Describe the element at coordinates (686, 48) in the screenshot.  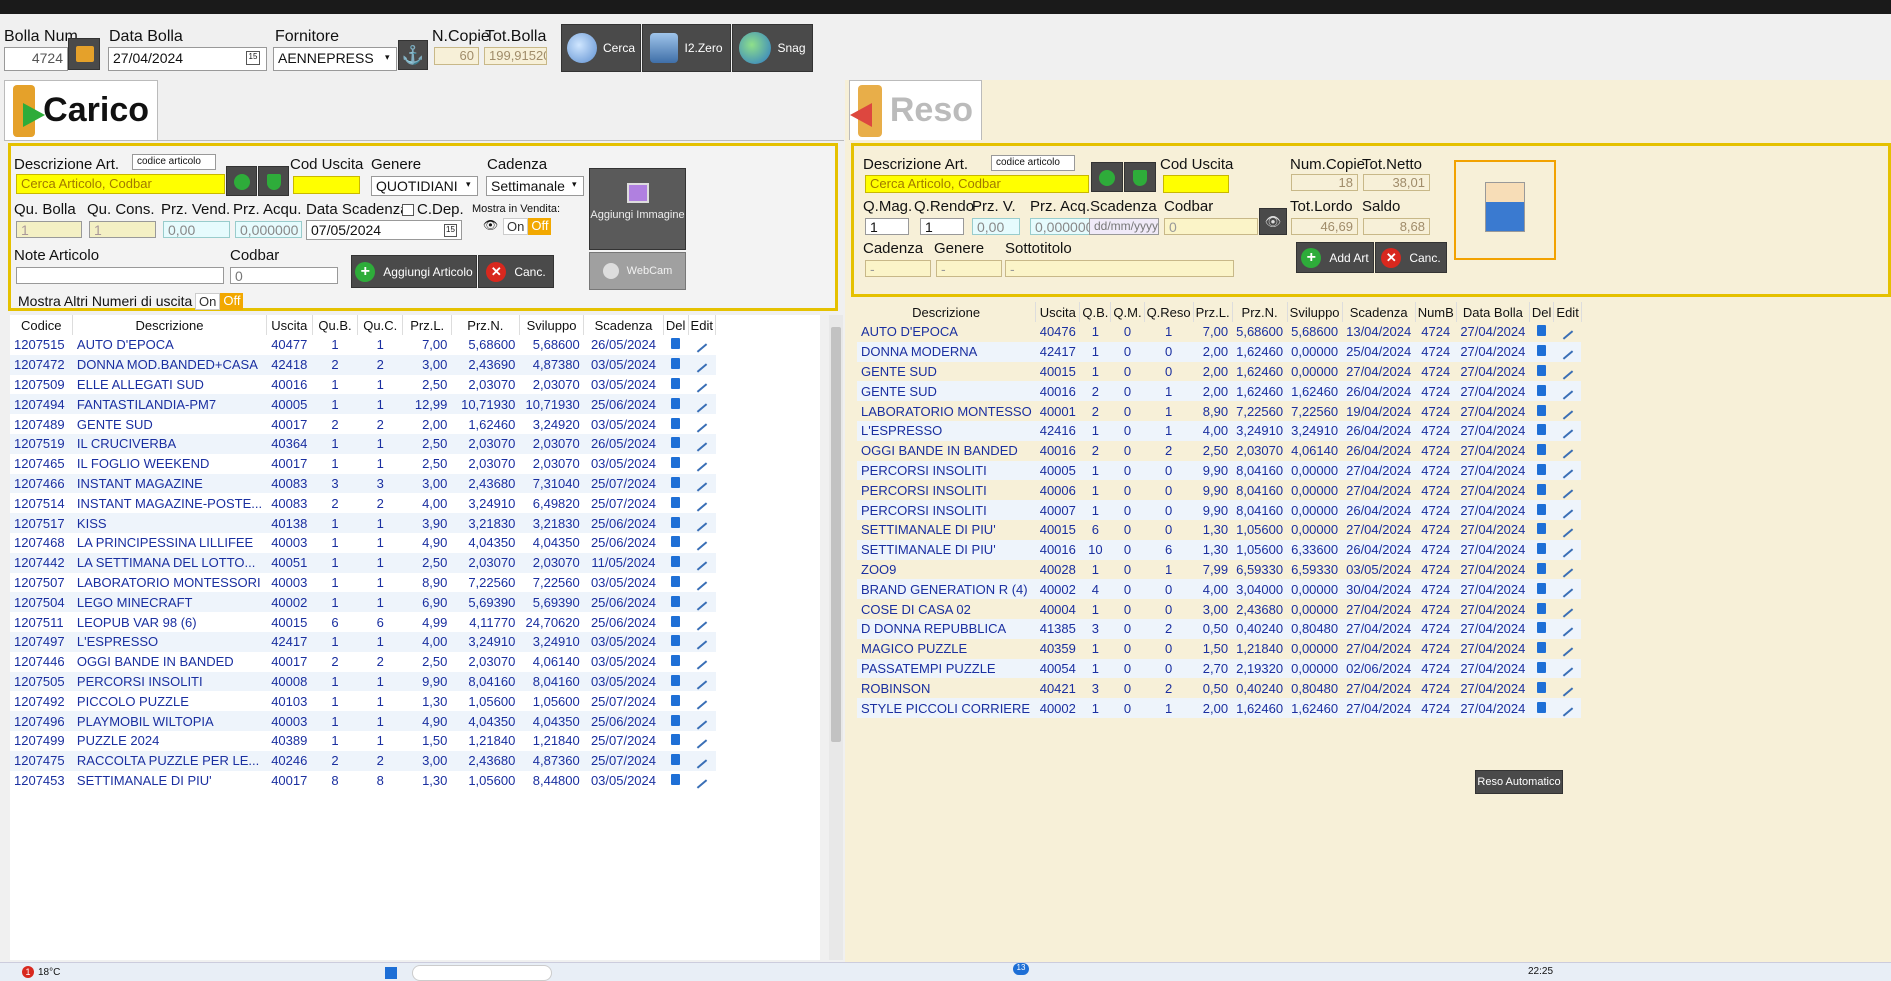
I see `i2zero-button: I2.Zero` at that location.